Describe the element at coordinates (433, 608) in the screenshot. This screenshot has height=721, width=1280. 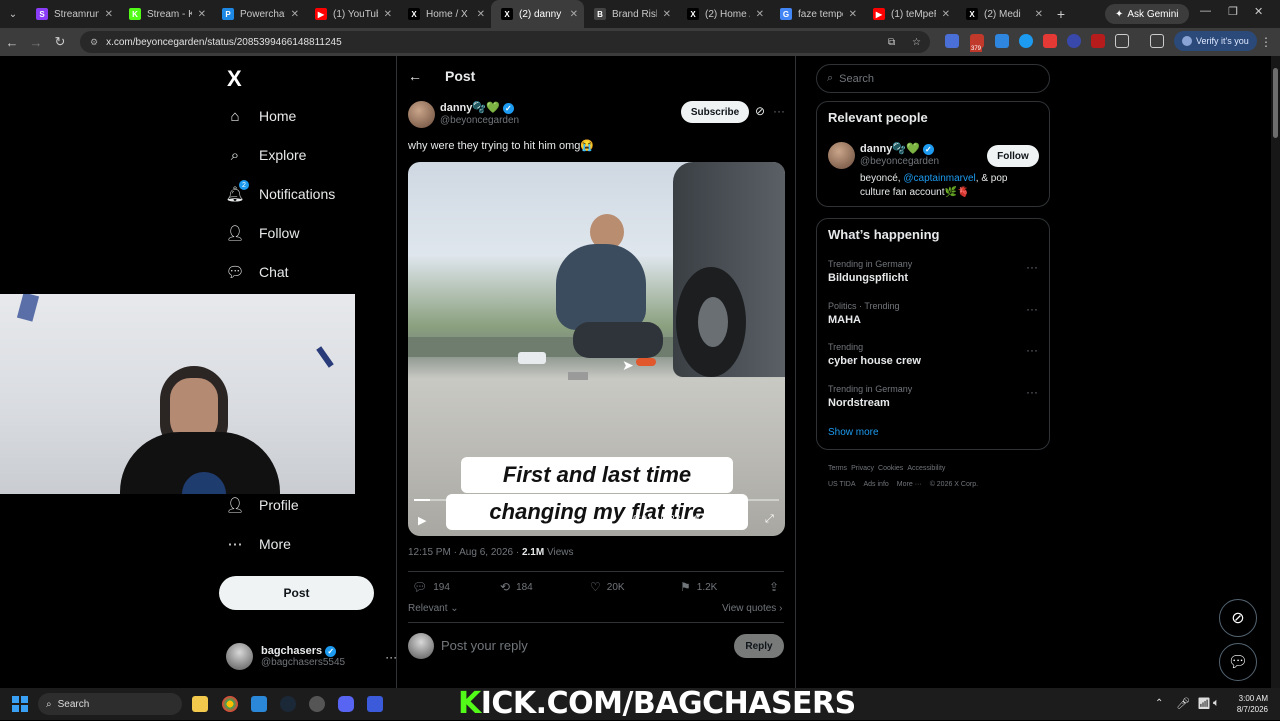
I see `reply-sort-dropdown: Relevant ⌄` at that location.